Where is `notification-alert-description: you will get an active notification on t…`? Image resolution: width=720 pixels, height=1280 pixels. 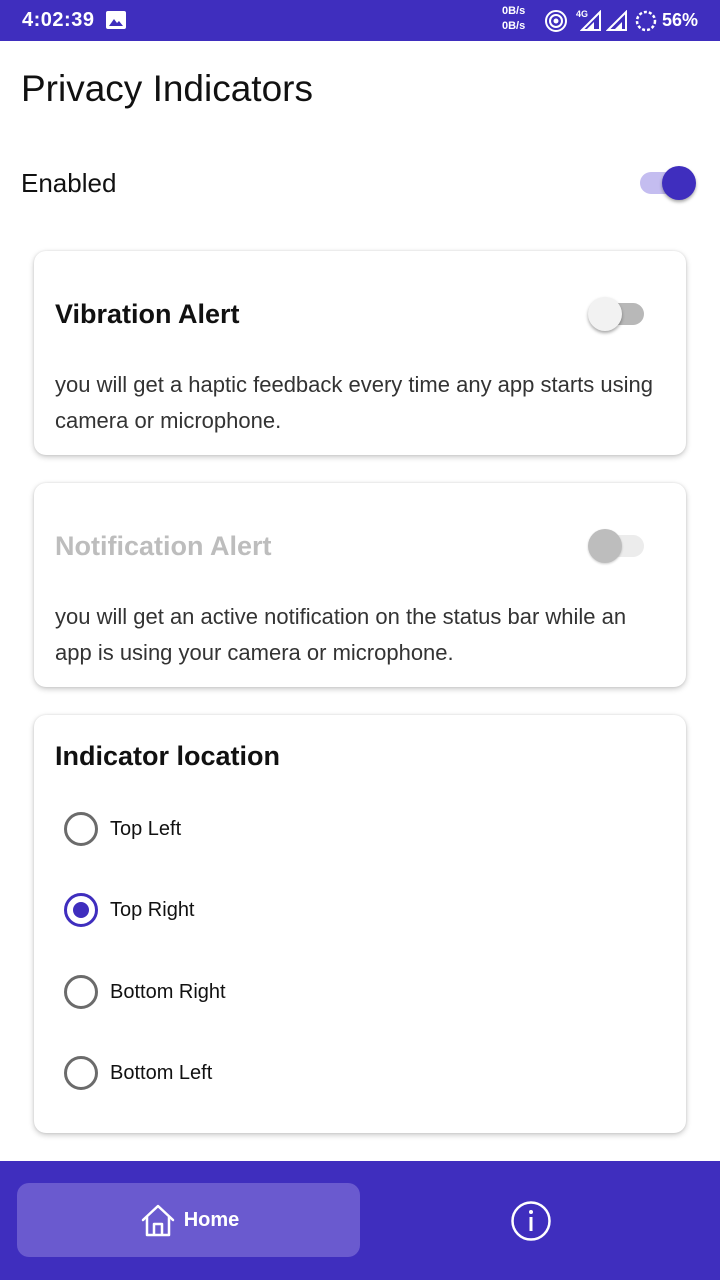
notification-alert-description: you will get an active notification on t… is located at coordinates (341, 634).